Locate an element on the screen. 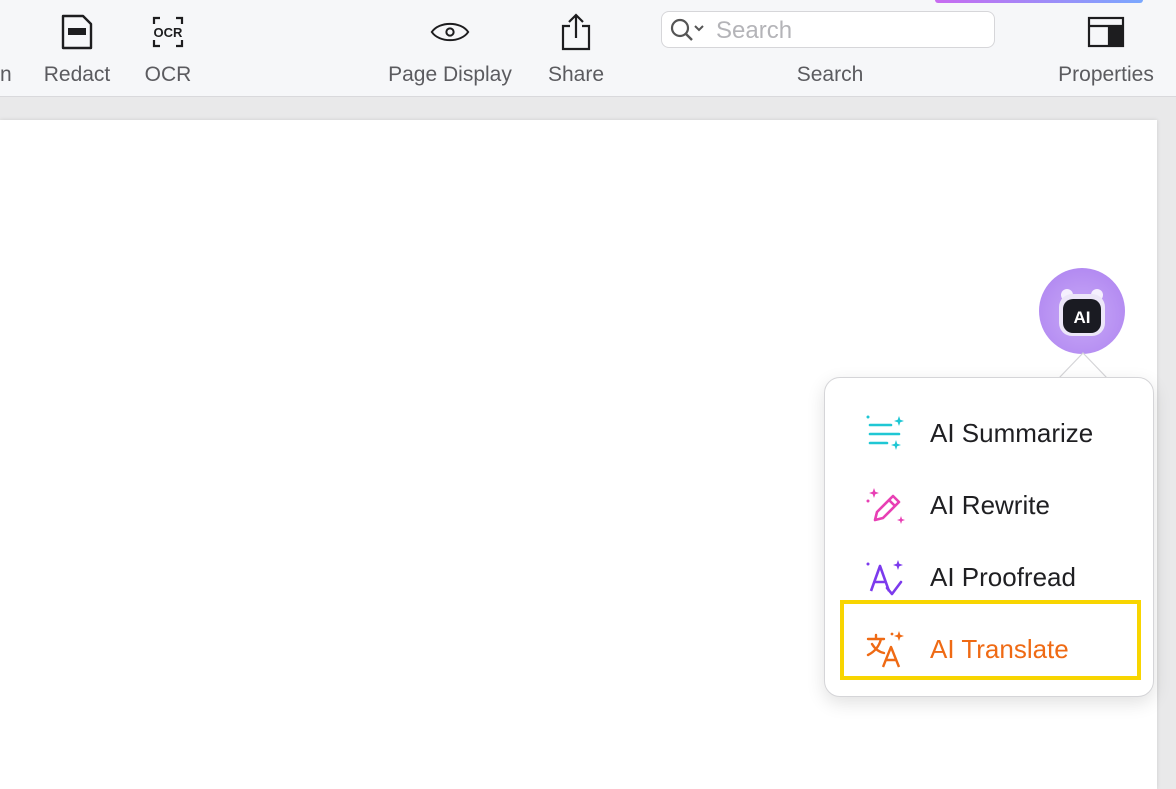 The width and height of the screenshot is (1176, 789). share-label: Share is located at coordinates (576, 74).